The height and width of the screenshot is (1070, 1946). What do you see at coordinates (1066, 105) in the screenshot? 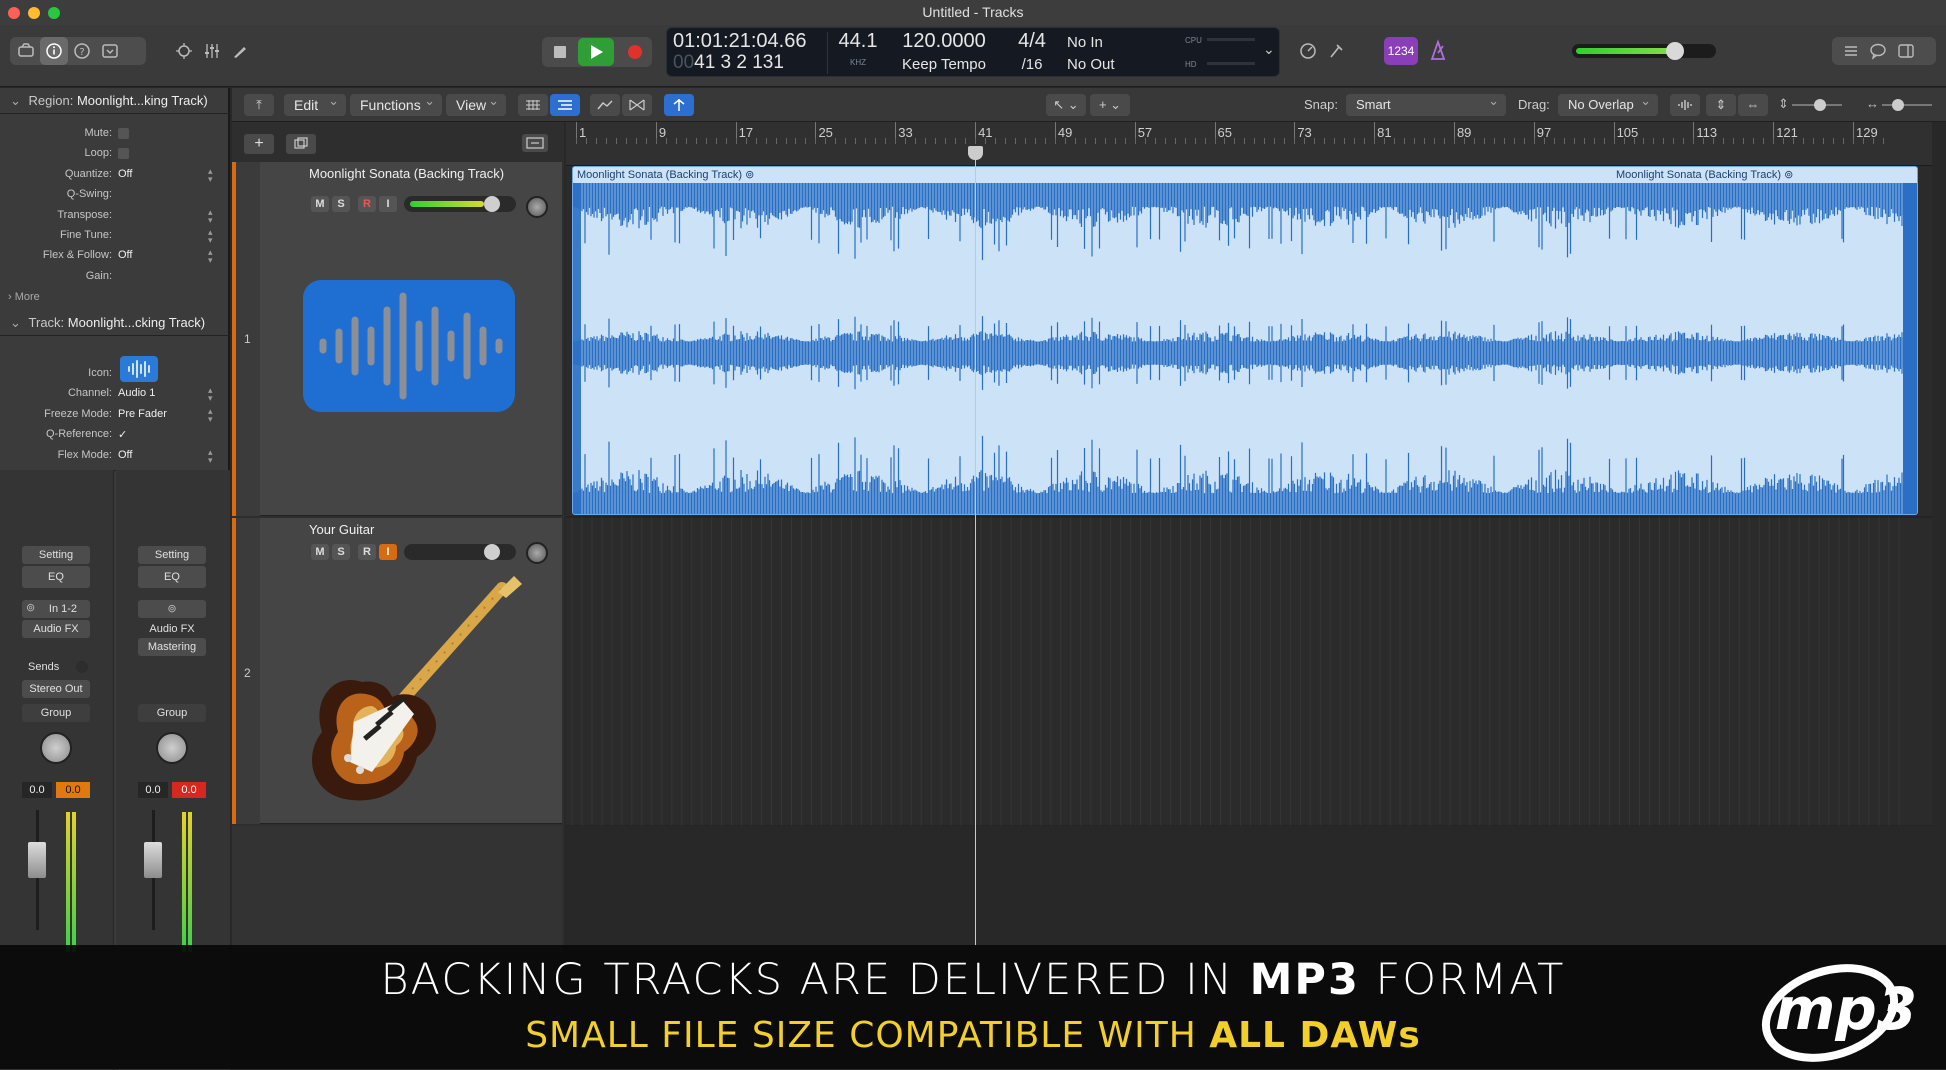
I see `pointer-tool-menu: ↖ ⌄` at bounding box center [1066, 105].